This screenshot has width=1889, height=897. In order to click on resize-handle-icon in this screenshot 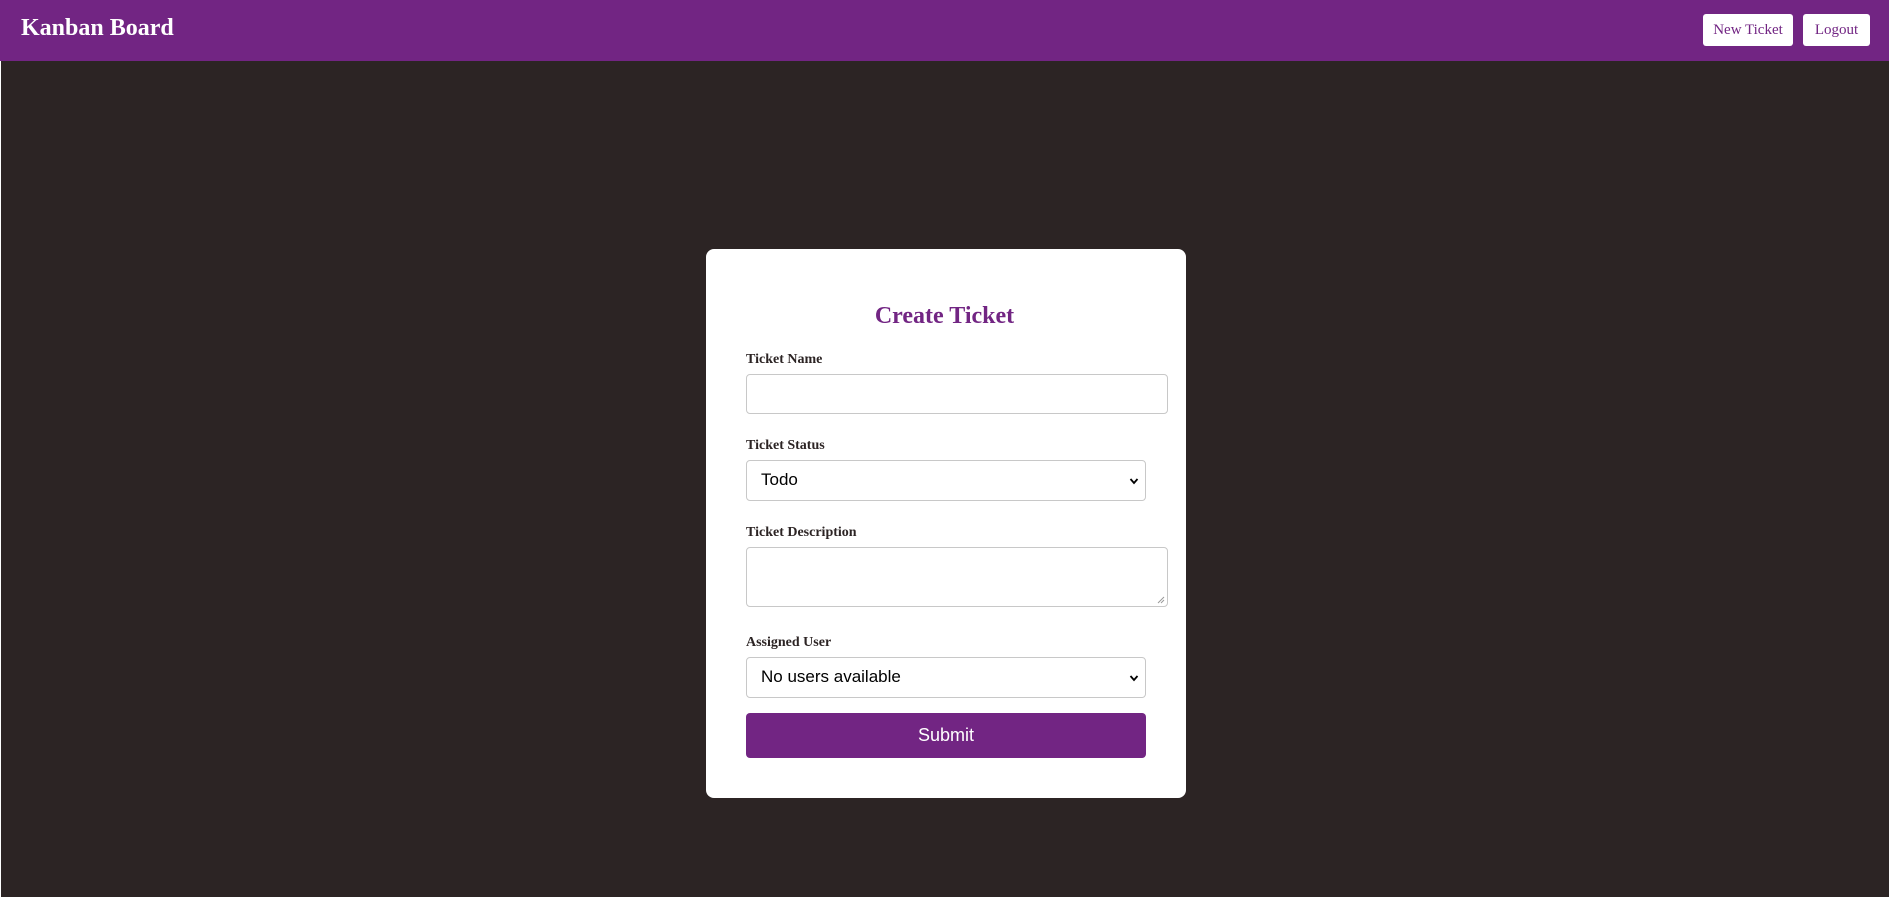, I will do `click(1161, 600)`.